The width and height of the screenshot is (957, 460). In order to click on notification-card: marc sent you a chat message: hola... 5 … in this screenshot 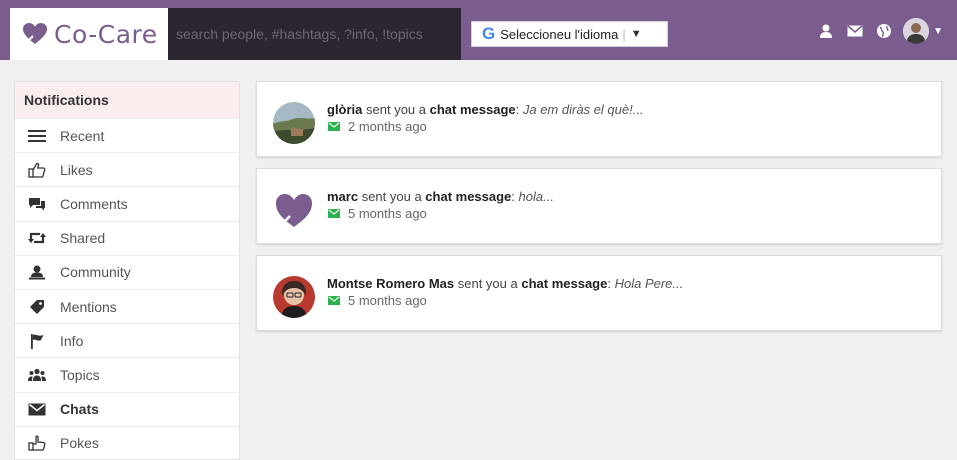, I will do `click(599, 206)`.